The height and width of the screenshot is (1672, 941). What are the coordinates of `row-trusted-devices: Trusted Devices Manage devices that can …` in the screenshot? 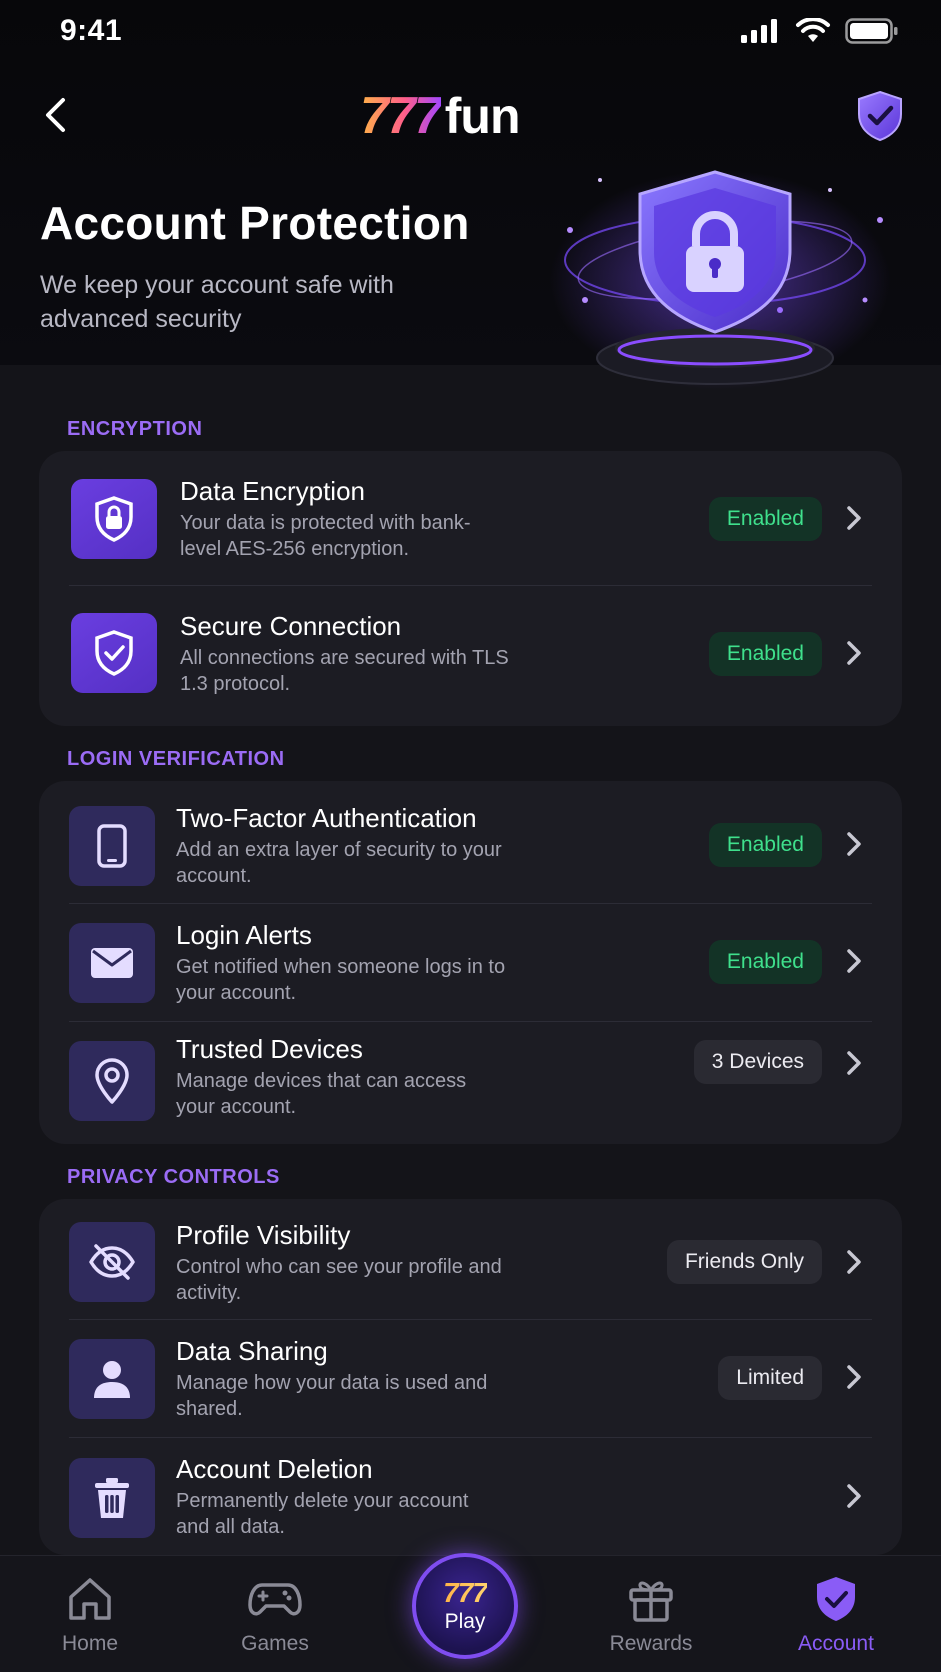 It's located at (470, 1083).